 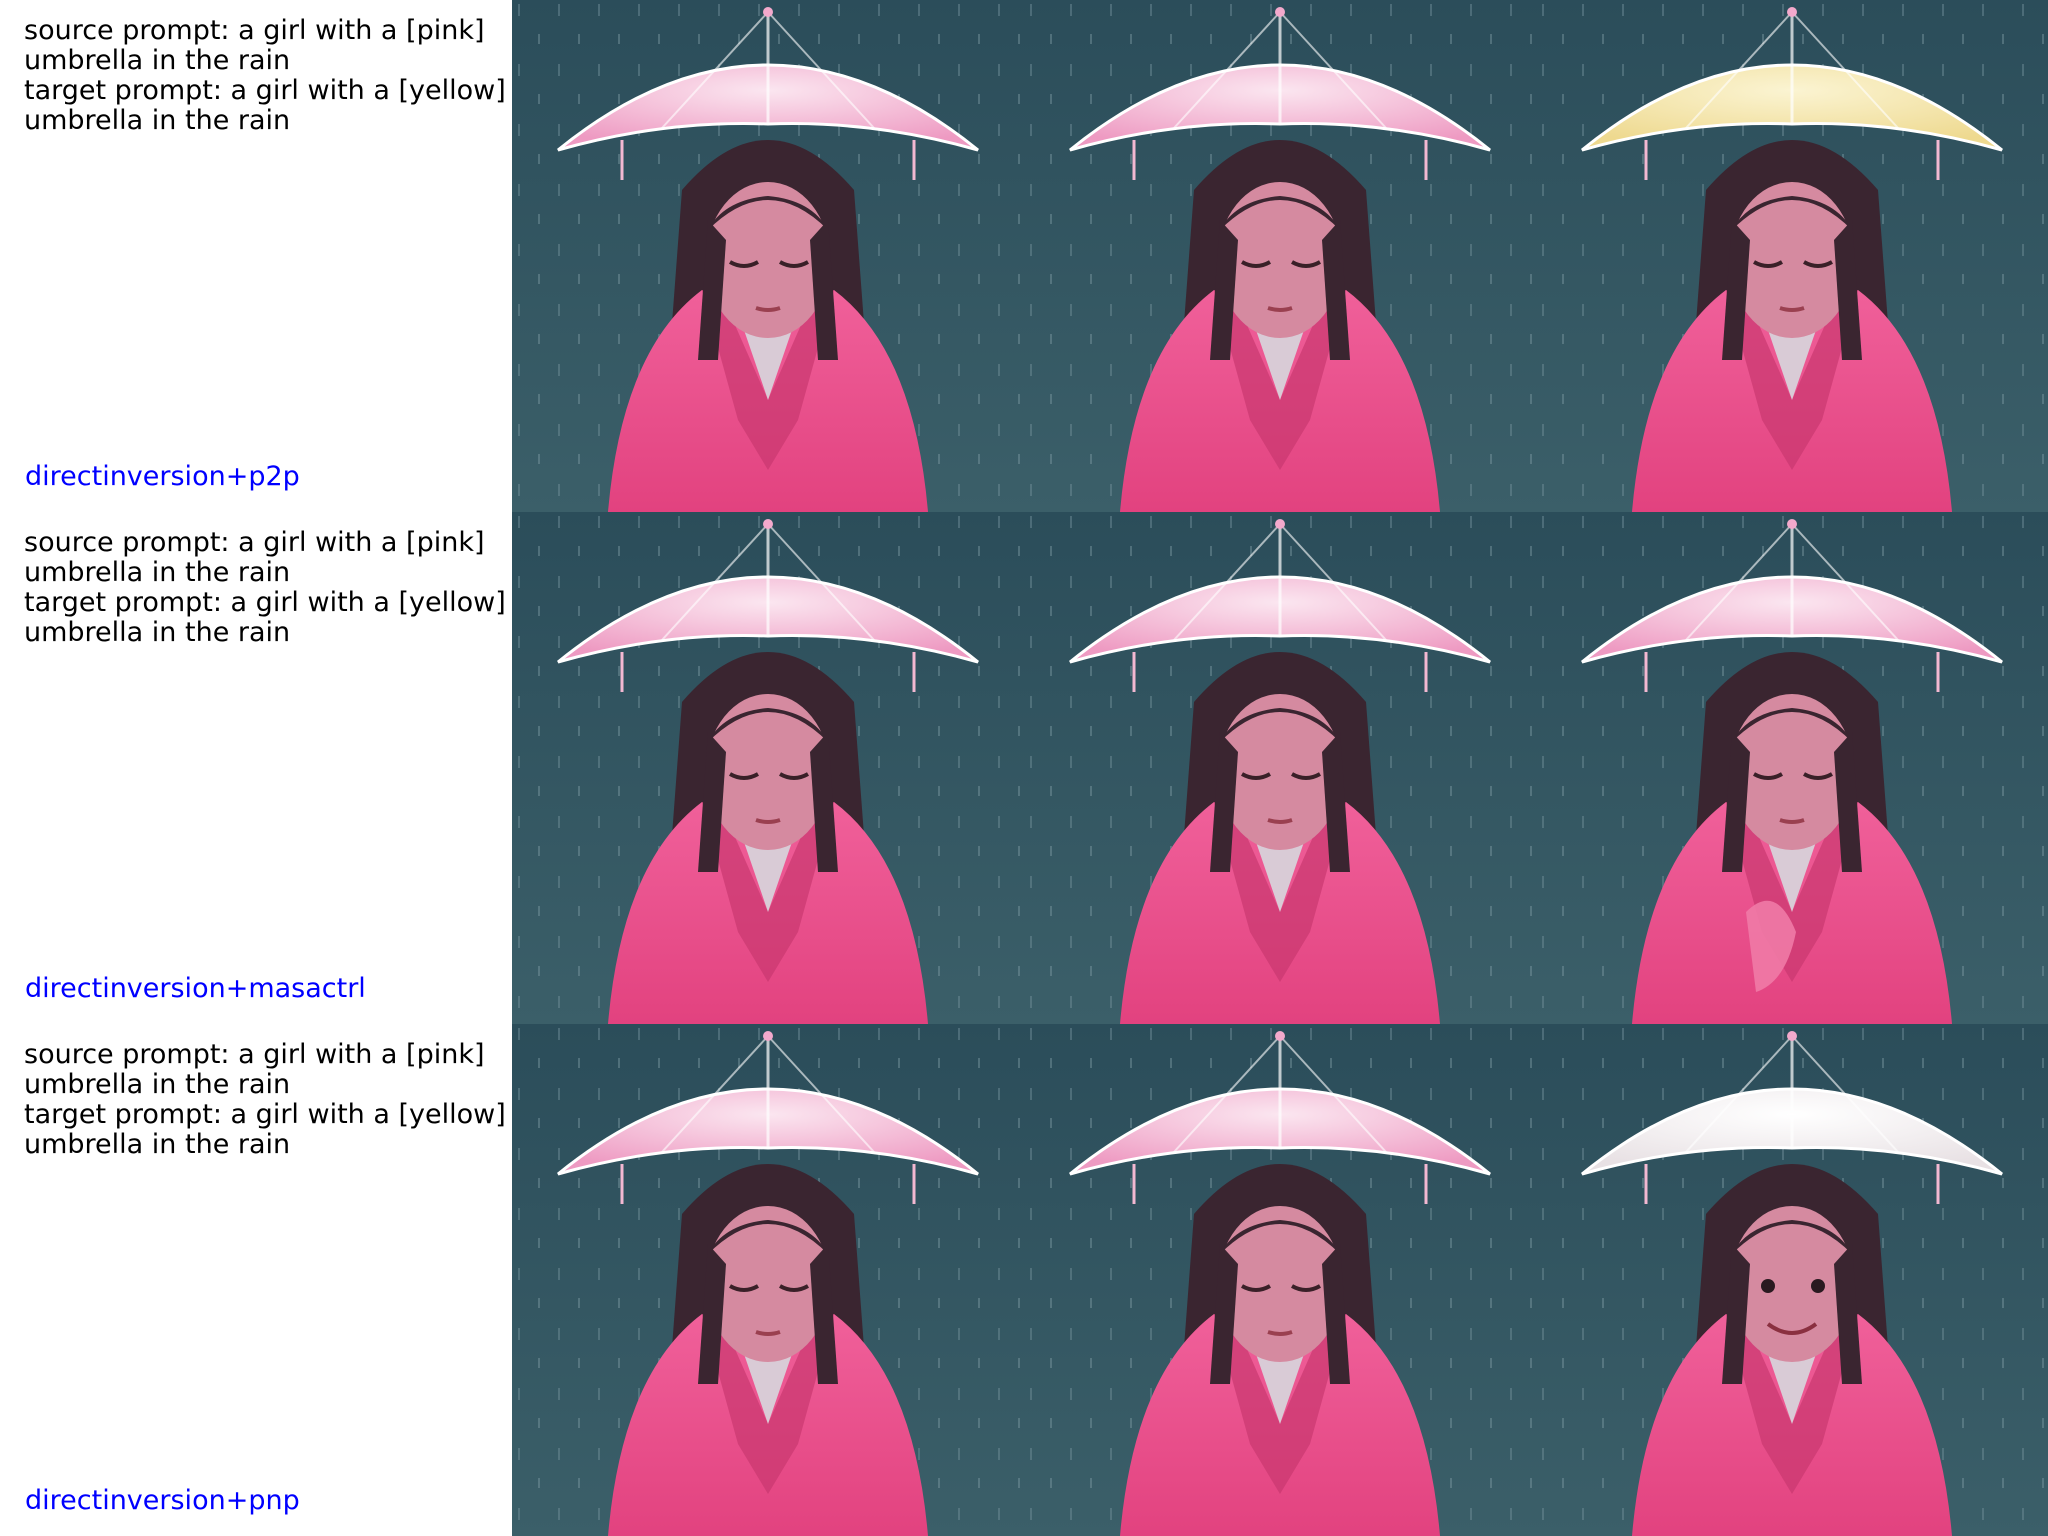 What do you see at coordinates (195, 988) in the screenshot?
I see `method-label: directinversion+masactrl` at bounding box center [195, 988].